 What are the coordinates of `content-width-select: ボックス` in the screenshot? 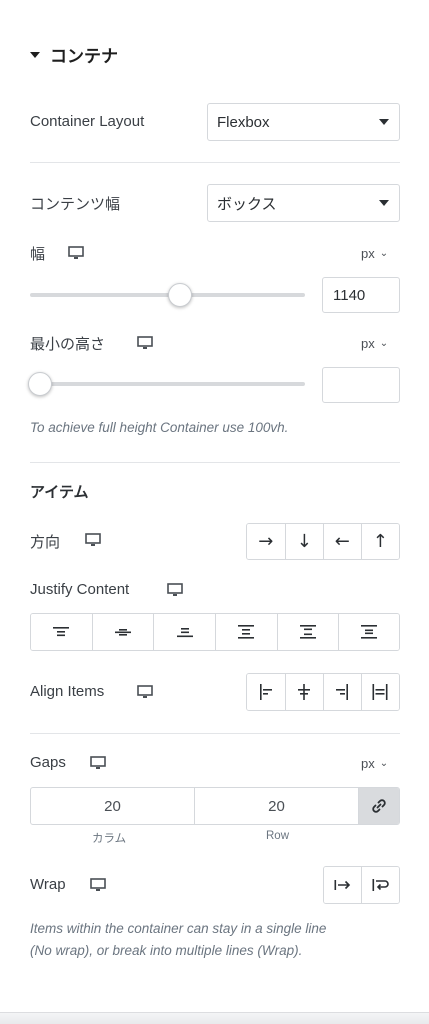 It's located at (303, 203).